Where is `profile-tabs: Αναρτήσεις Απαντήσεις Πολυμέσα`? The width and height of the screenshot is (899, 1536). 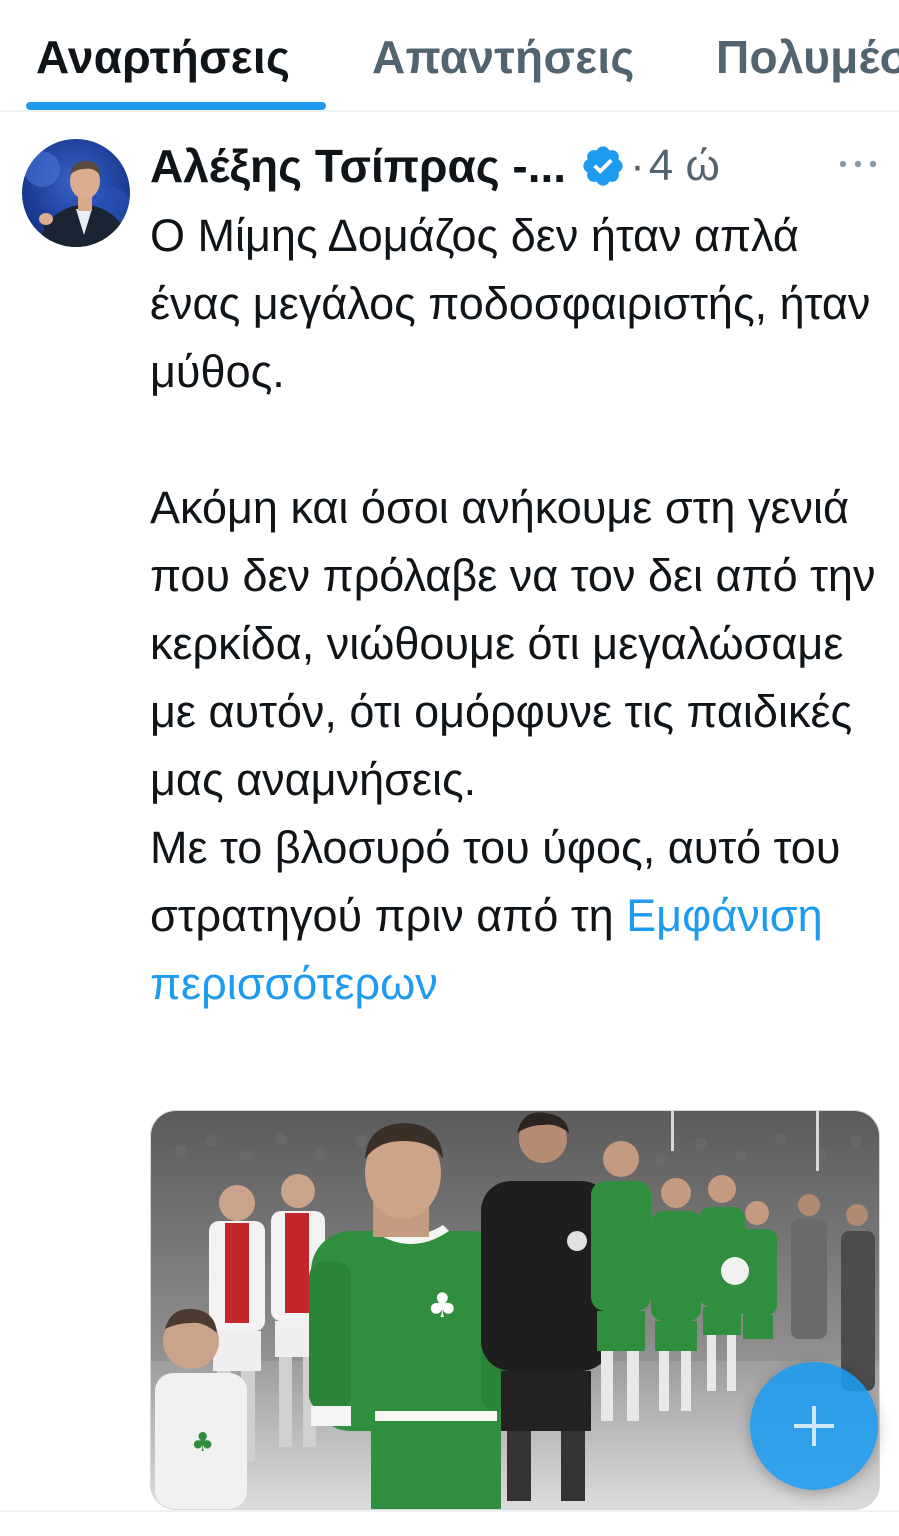 profile-tabs: Αναρτήσεις Απαντήσεις Πολυμέσα is located at coordinates (449, 56).